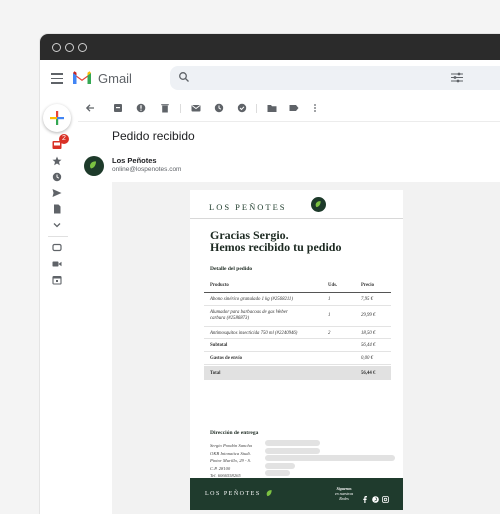 This screenshot has height=514, width=500. I want to click on address-line: OKB Intonatica Studi., so click(230, 453).